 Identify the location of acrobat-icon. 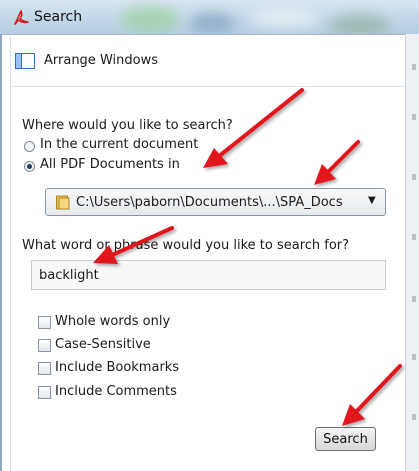
(21, 17).